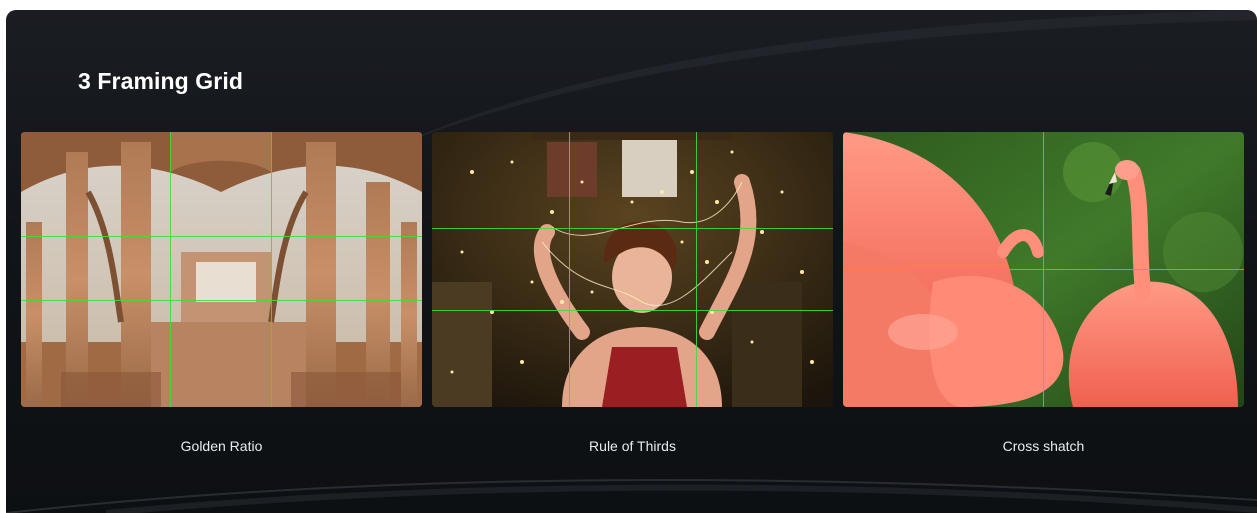 This screenshot has width=1257, height=513. Describe the element at coordinates (1043, 446) in the screenshot. I see `cross-shatch-caption: Cross shatch` at that location.